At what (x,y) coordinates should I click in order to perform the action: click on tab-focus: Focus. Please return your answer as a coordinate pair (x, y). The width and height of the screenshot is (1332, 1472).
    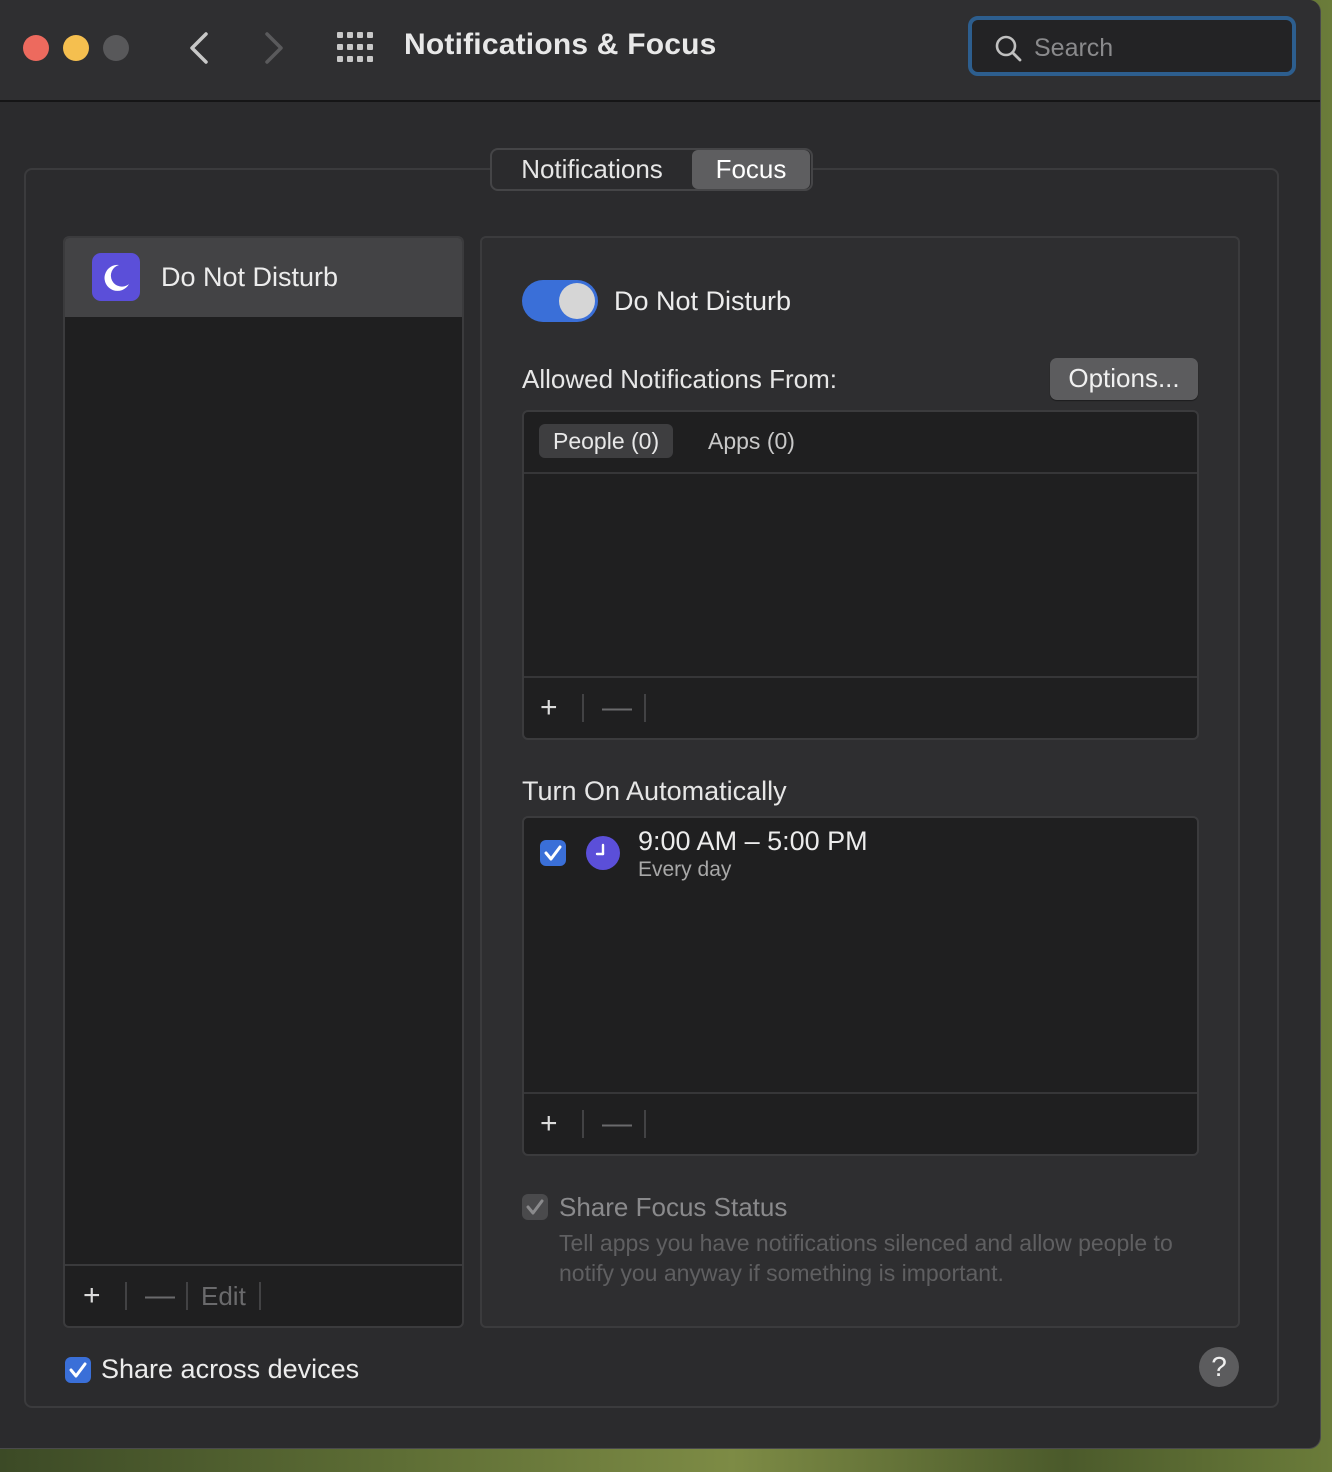
    Looking at the image, I should click on (751, 169).